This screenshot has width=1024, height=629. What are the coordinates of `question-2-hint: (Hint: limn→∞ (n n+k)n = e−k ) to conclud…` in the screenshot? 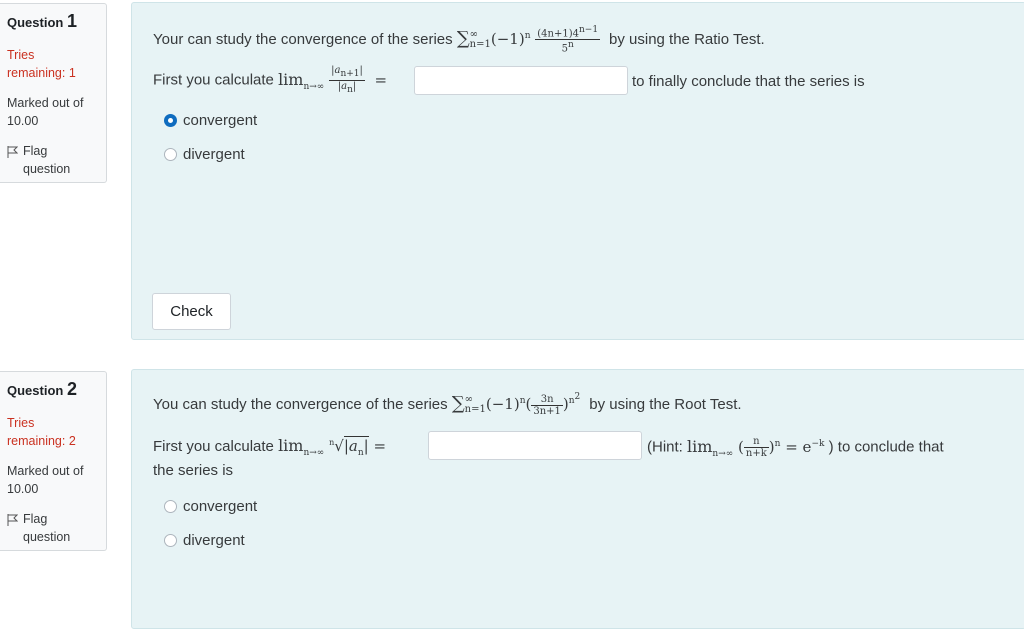 It's located at (795, 447).